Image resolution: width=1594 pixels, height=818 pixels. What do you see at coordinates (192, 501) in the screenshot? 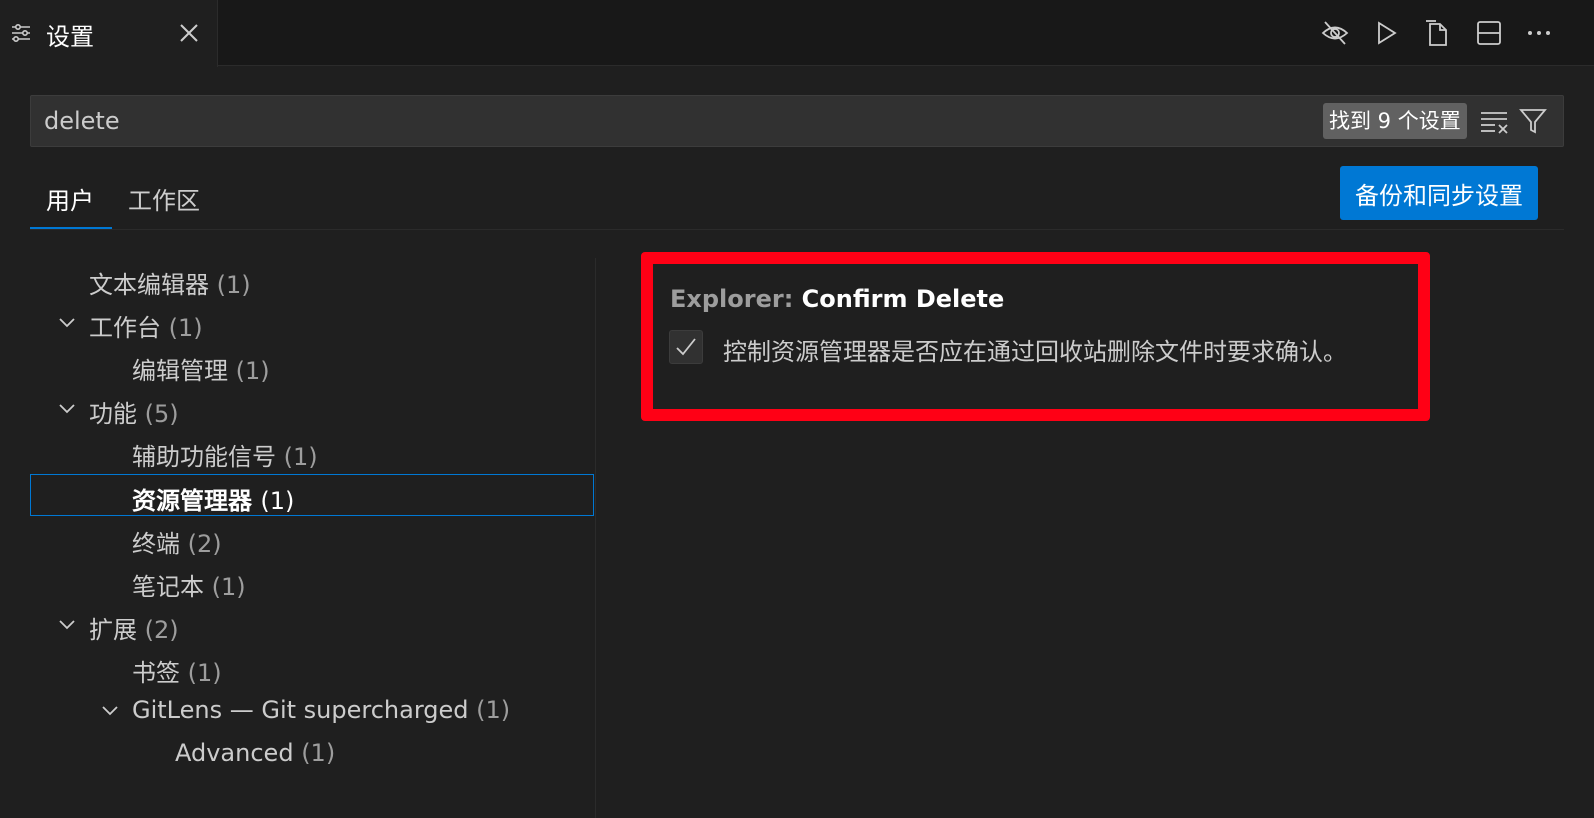
I see `toc-item-label: 资源管理器` at bounding box center [192, 501].